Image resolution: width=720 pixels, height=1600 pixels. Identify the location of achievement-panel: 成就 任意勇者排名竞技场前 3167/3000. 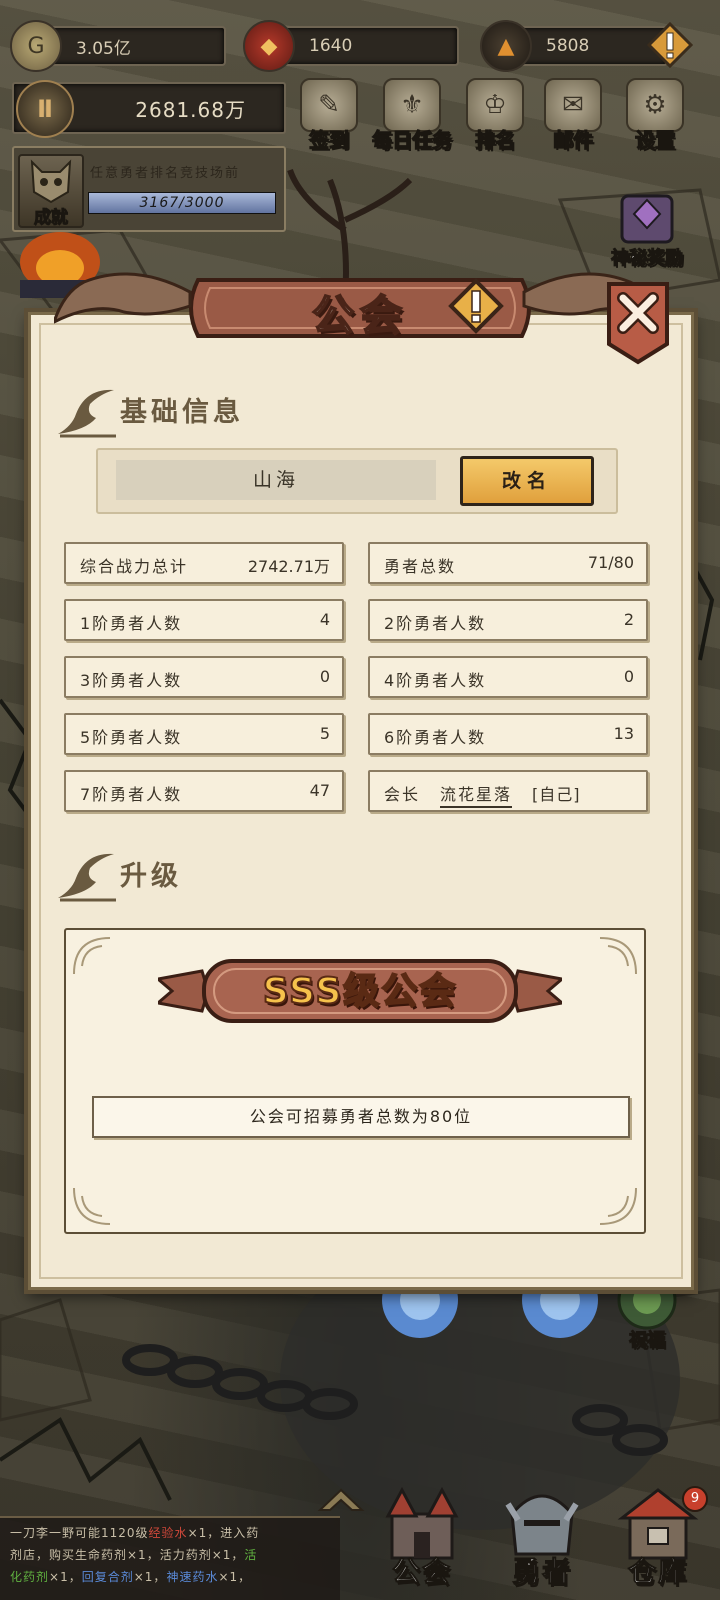
(149, 189).